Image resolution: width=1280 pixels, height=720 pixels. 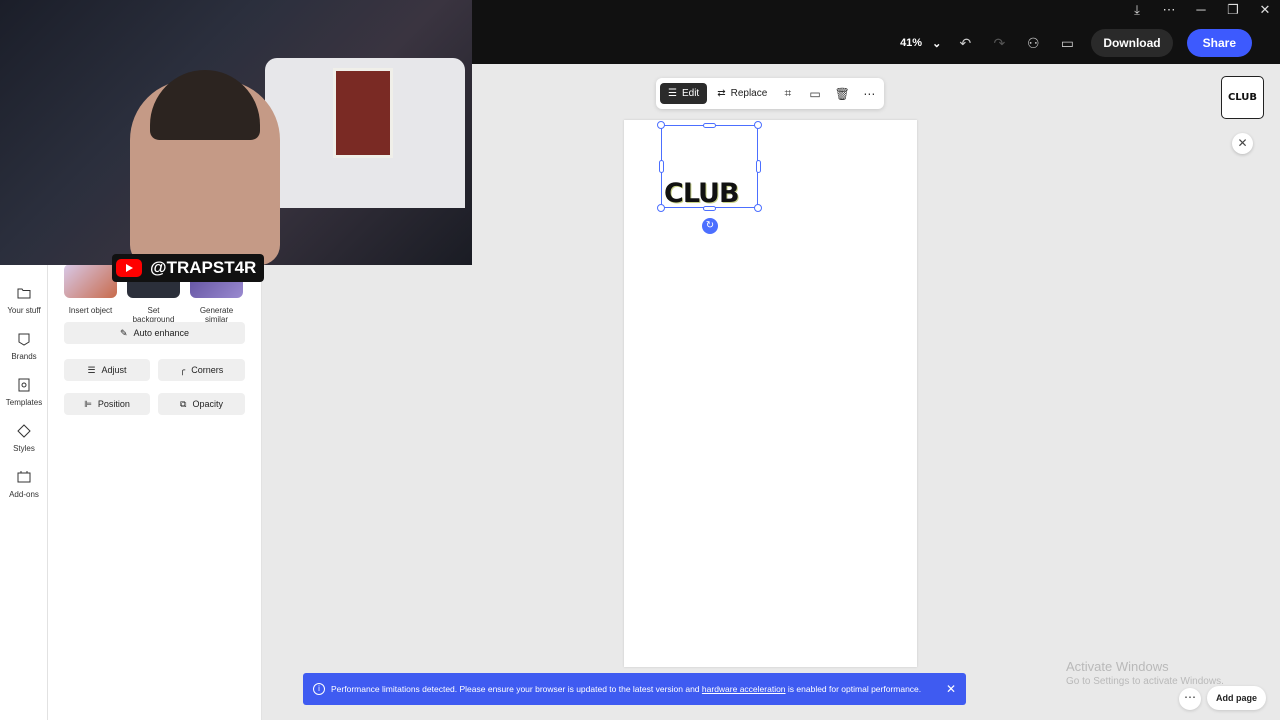 I want to click on brand-icon, so click(x=24, y=339).